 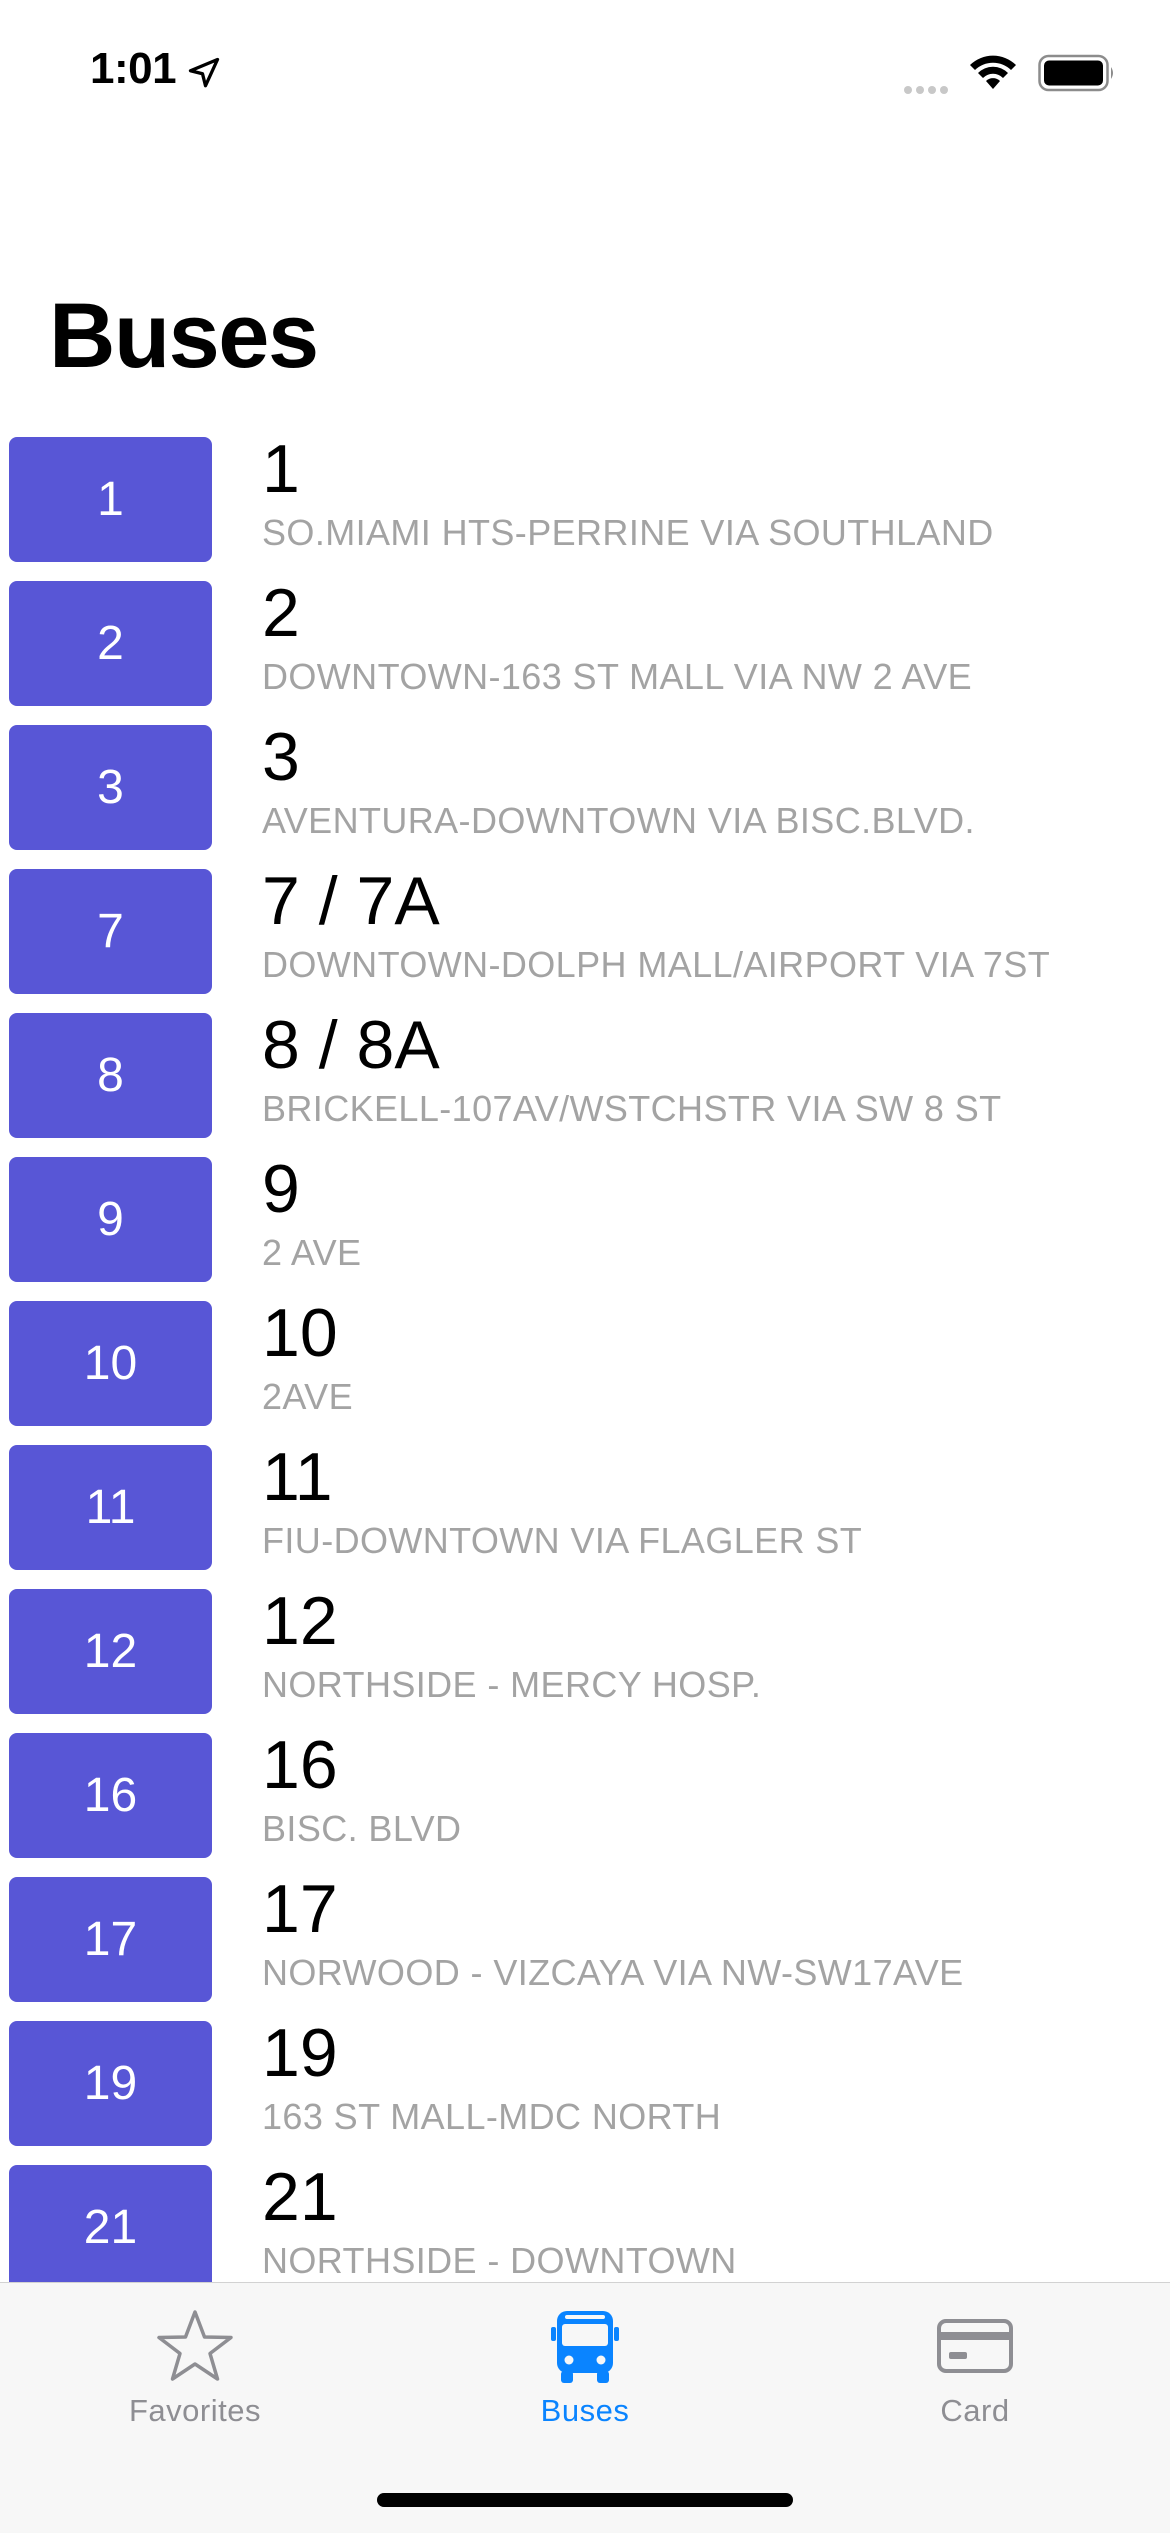 I want to click on tab-card-label: Card, so click(x=975, y=2410).